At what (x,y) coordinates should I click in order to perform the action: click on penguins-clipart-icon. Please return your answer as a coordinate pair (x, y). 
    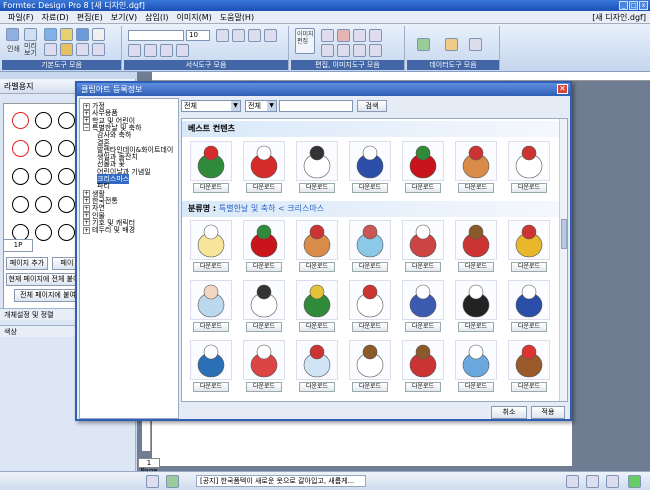
    Looking at the image, I should click on (476, 300).